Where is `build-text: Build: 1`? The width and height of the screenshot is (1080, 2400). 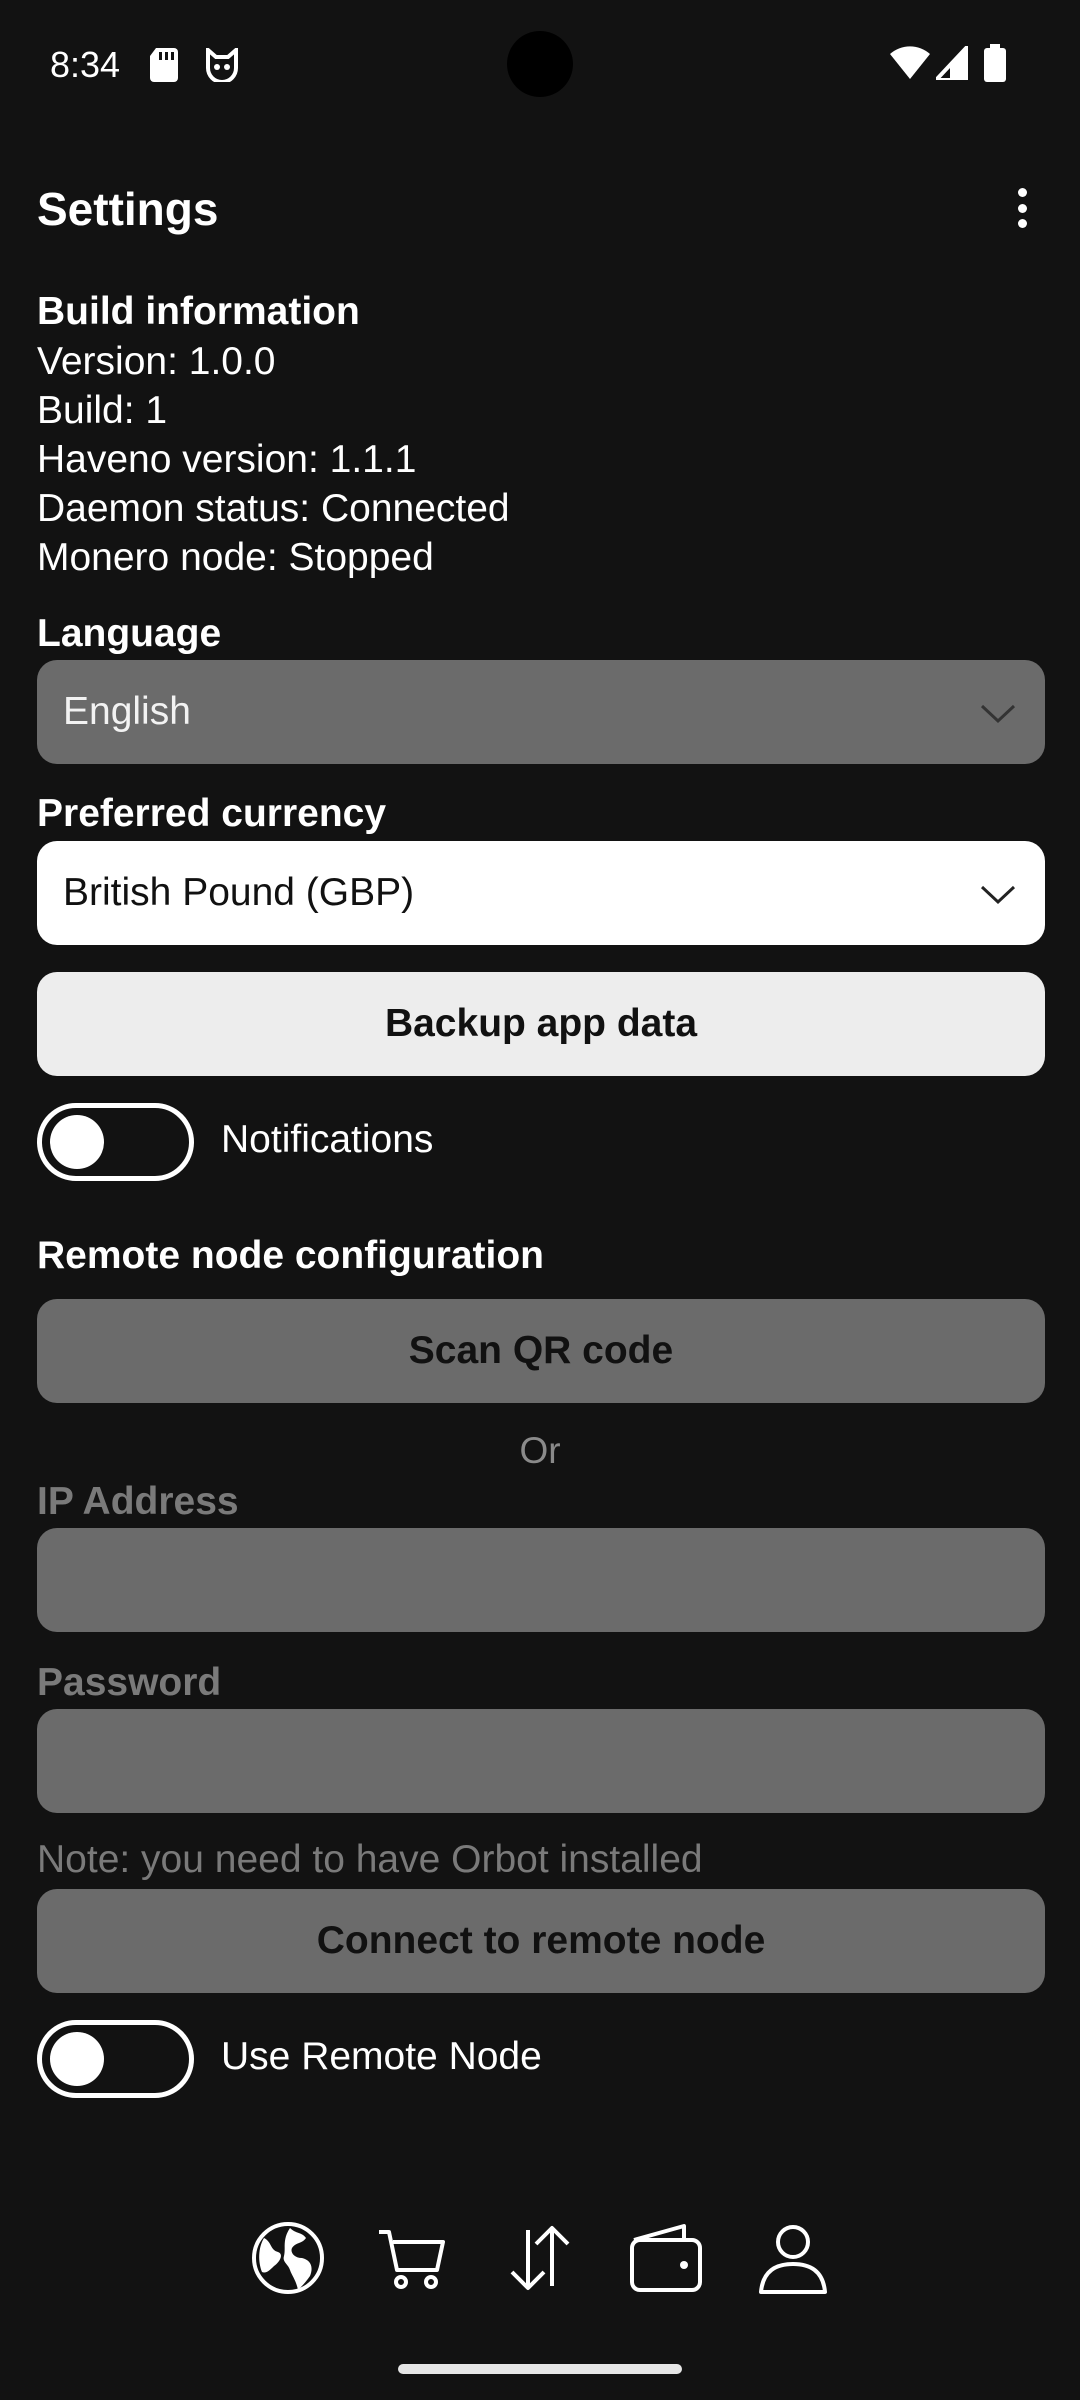
build-text: Build: 1 is located at coordinates (102, 410).